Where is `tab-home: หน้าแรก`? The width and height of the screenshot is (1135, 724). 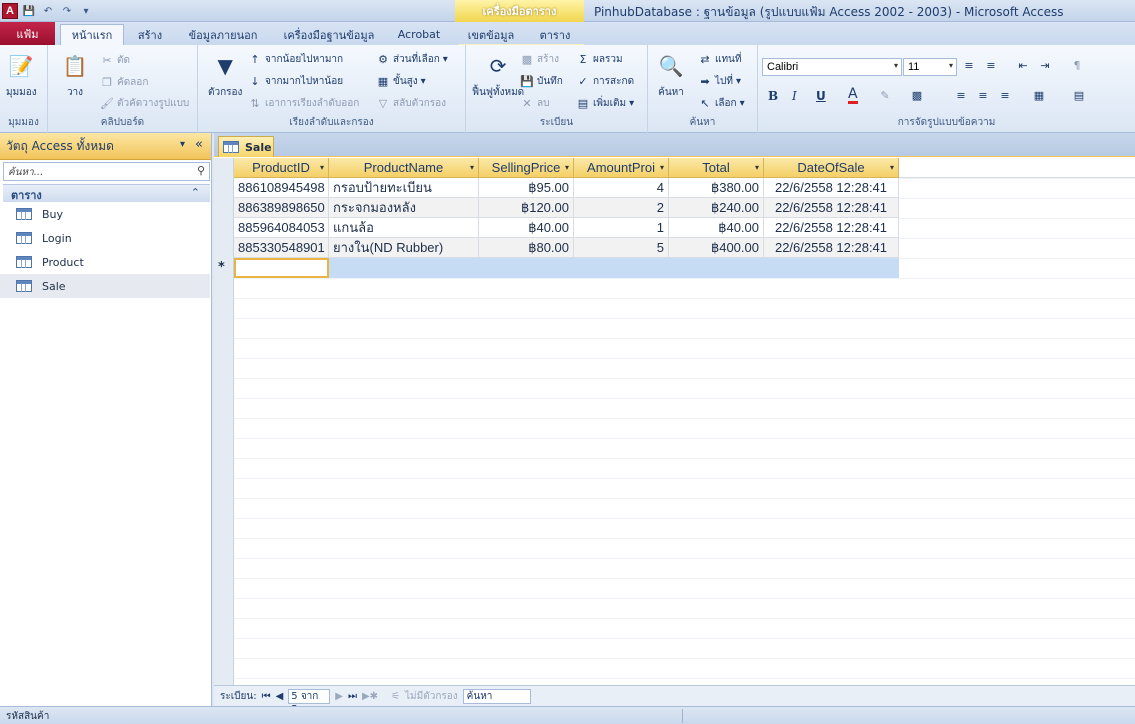
tab-home: หน้าแรก is located at coordinates (92, 34).